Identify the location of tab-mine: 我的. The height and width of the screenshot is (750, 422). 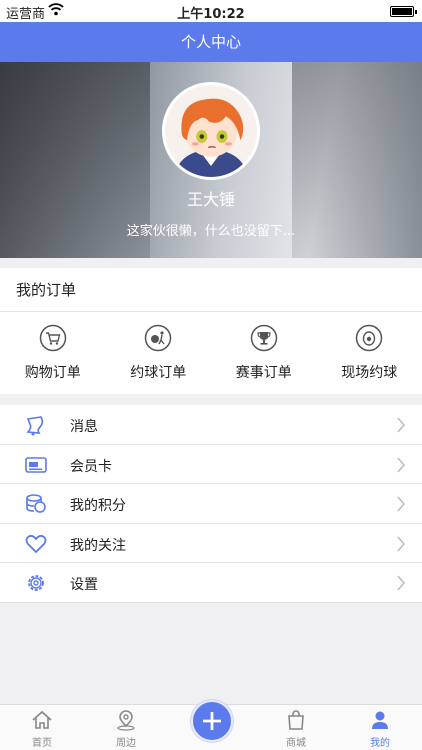
(380, 727).